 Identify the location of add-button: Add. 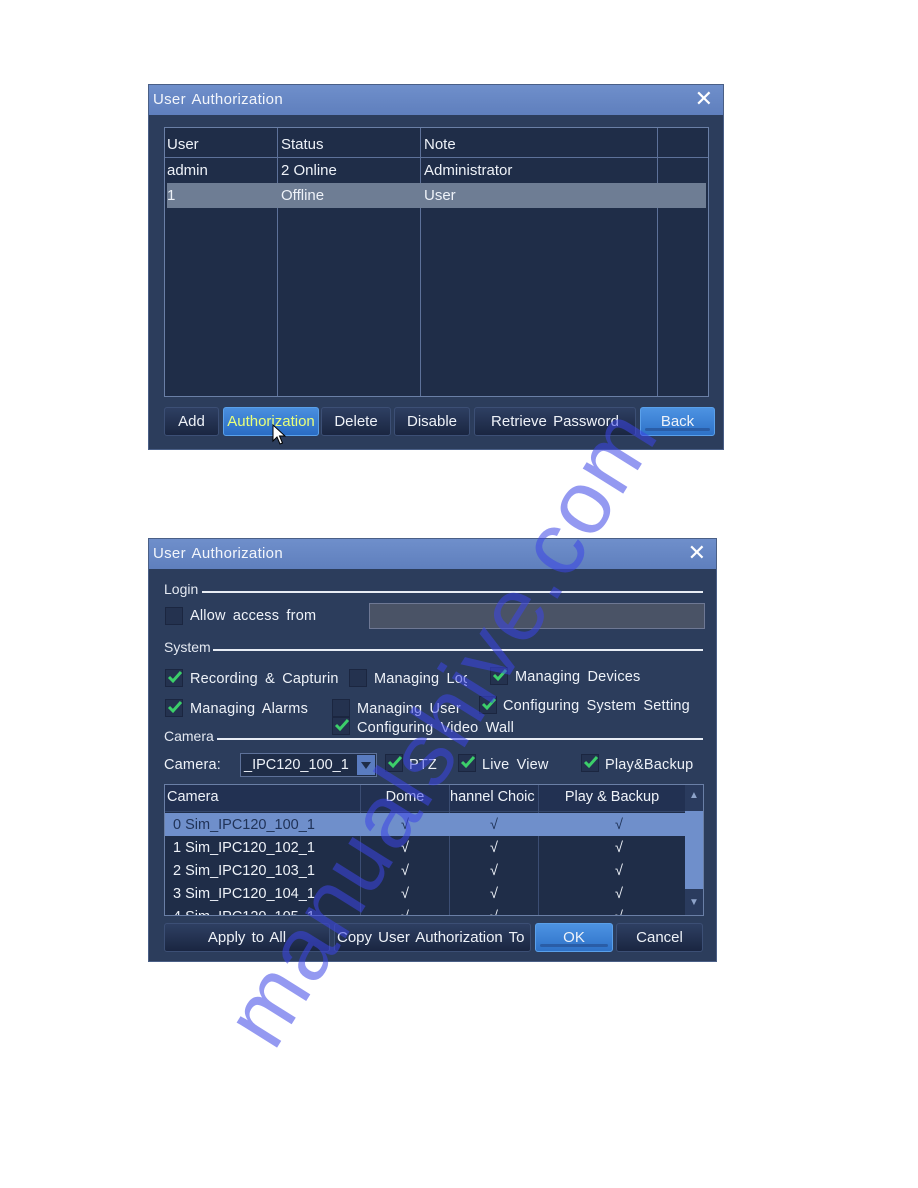
(191, 421).